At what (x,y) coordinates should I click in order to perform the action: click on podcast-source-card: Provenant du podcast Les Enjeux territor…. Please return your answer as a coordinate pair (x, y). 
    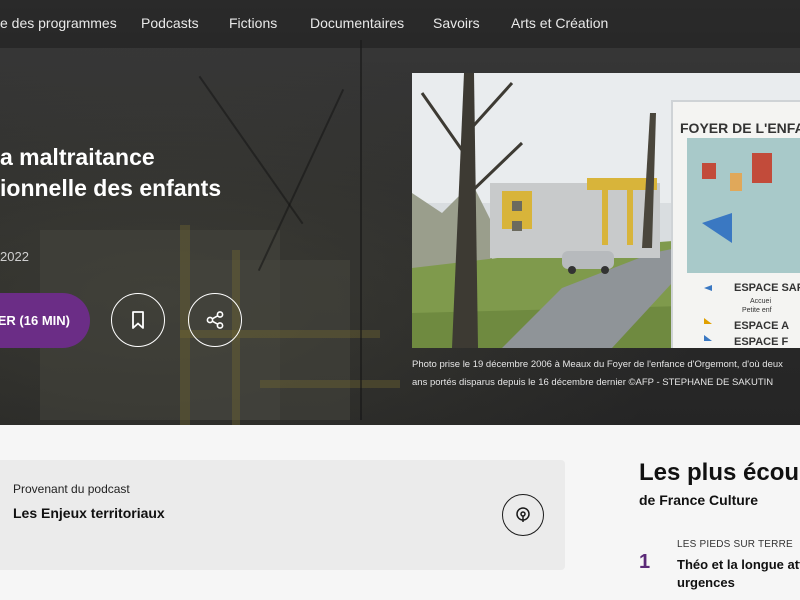
    Looking at the image, I should click on (282, 515).